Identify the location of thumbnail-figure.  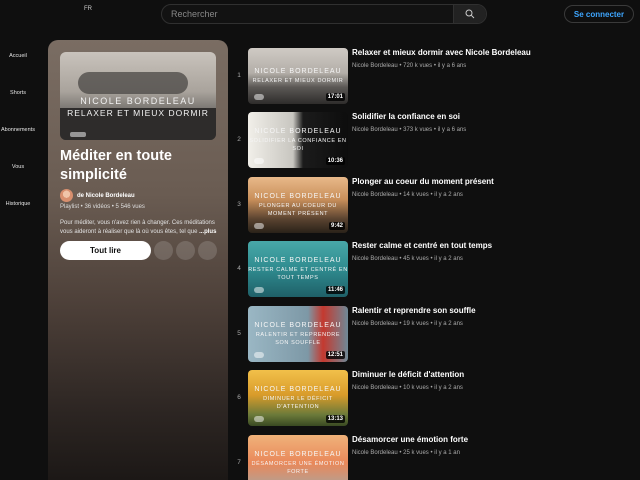
(133, 83).